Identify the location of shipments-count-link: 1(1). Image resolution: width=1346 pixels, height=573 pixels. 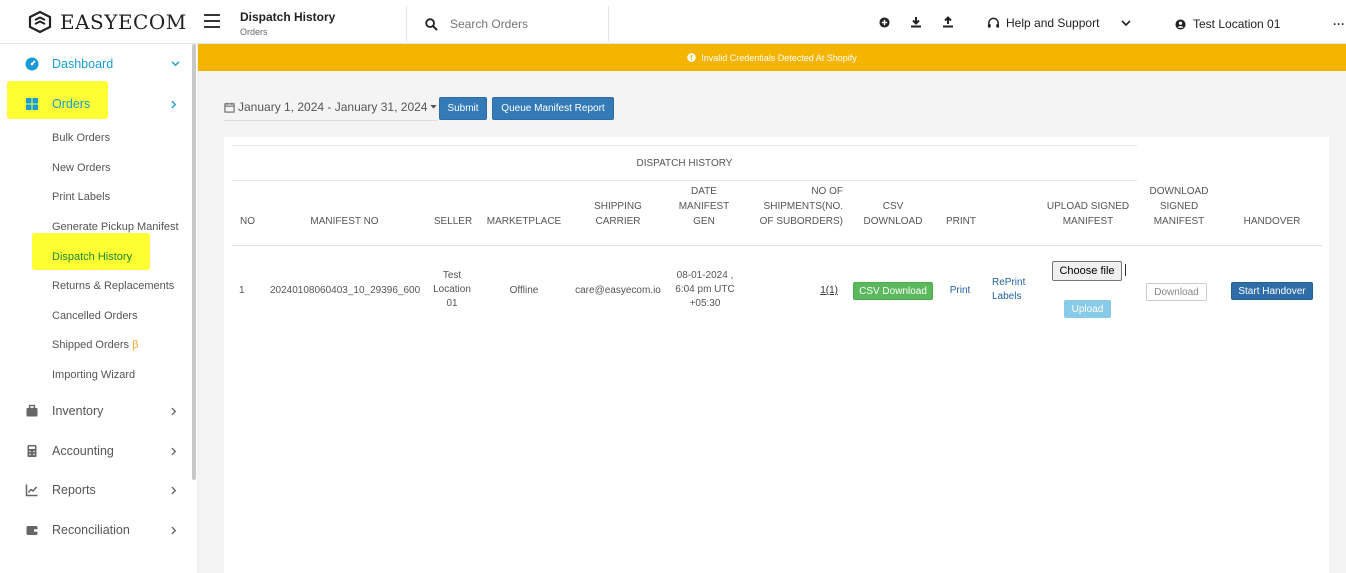
(826, 291).